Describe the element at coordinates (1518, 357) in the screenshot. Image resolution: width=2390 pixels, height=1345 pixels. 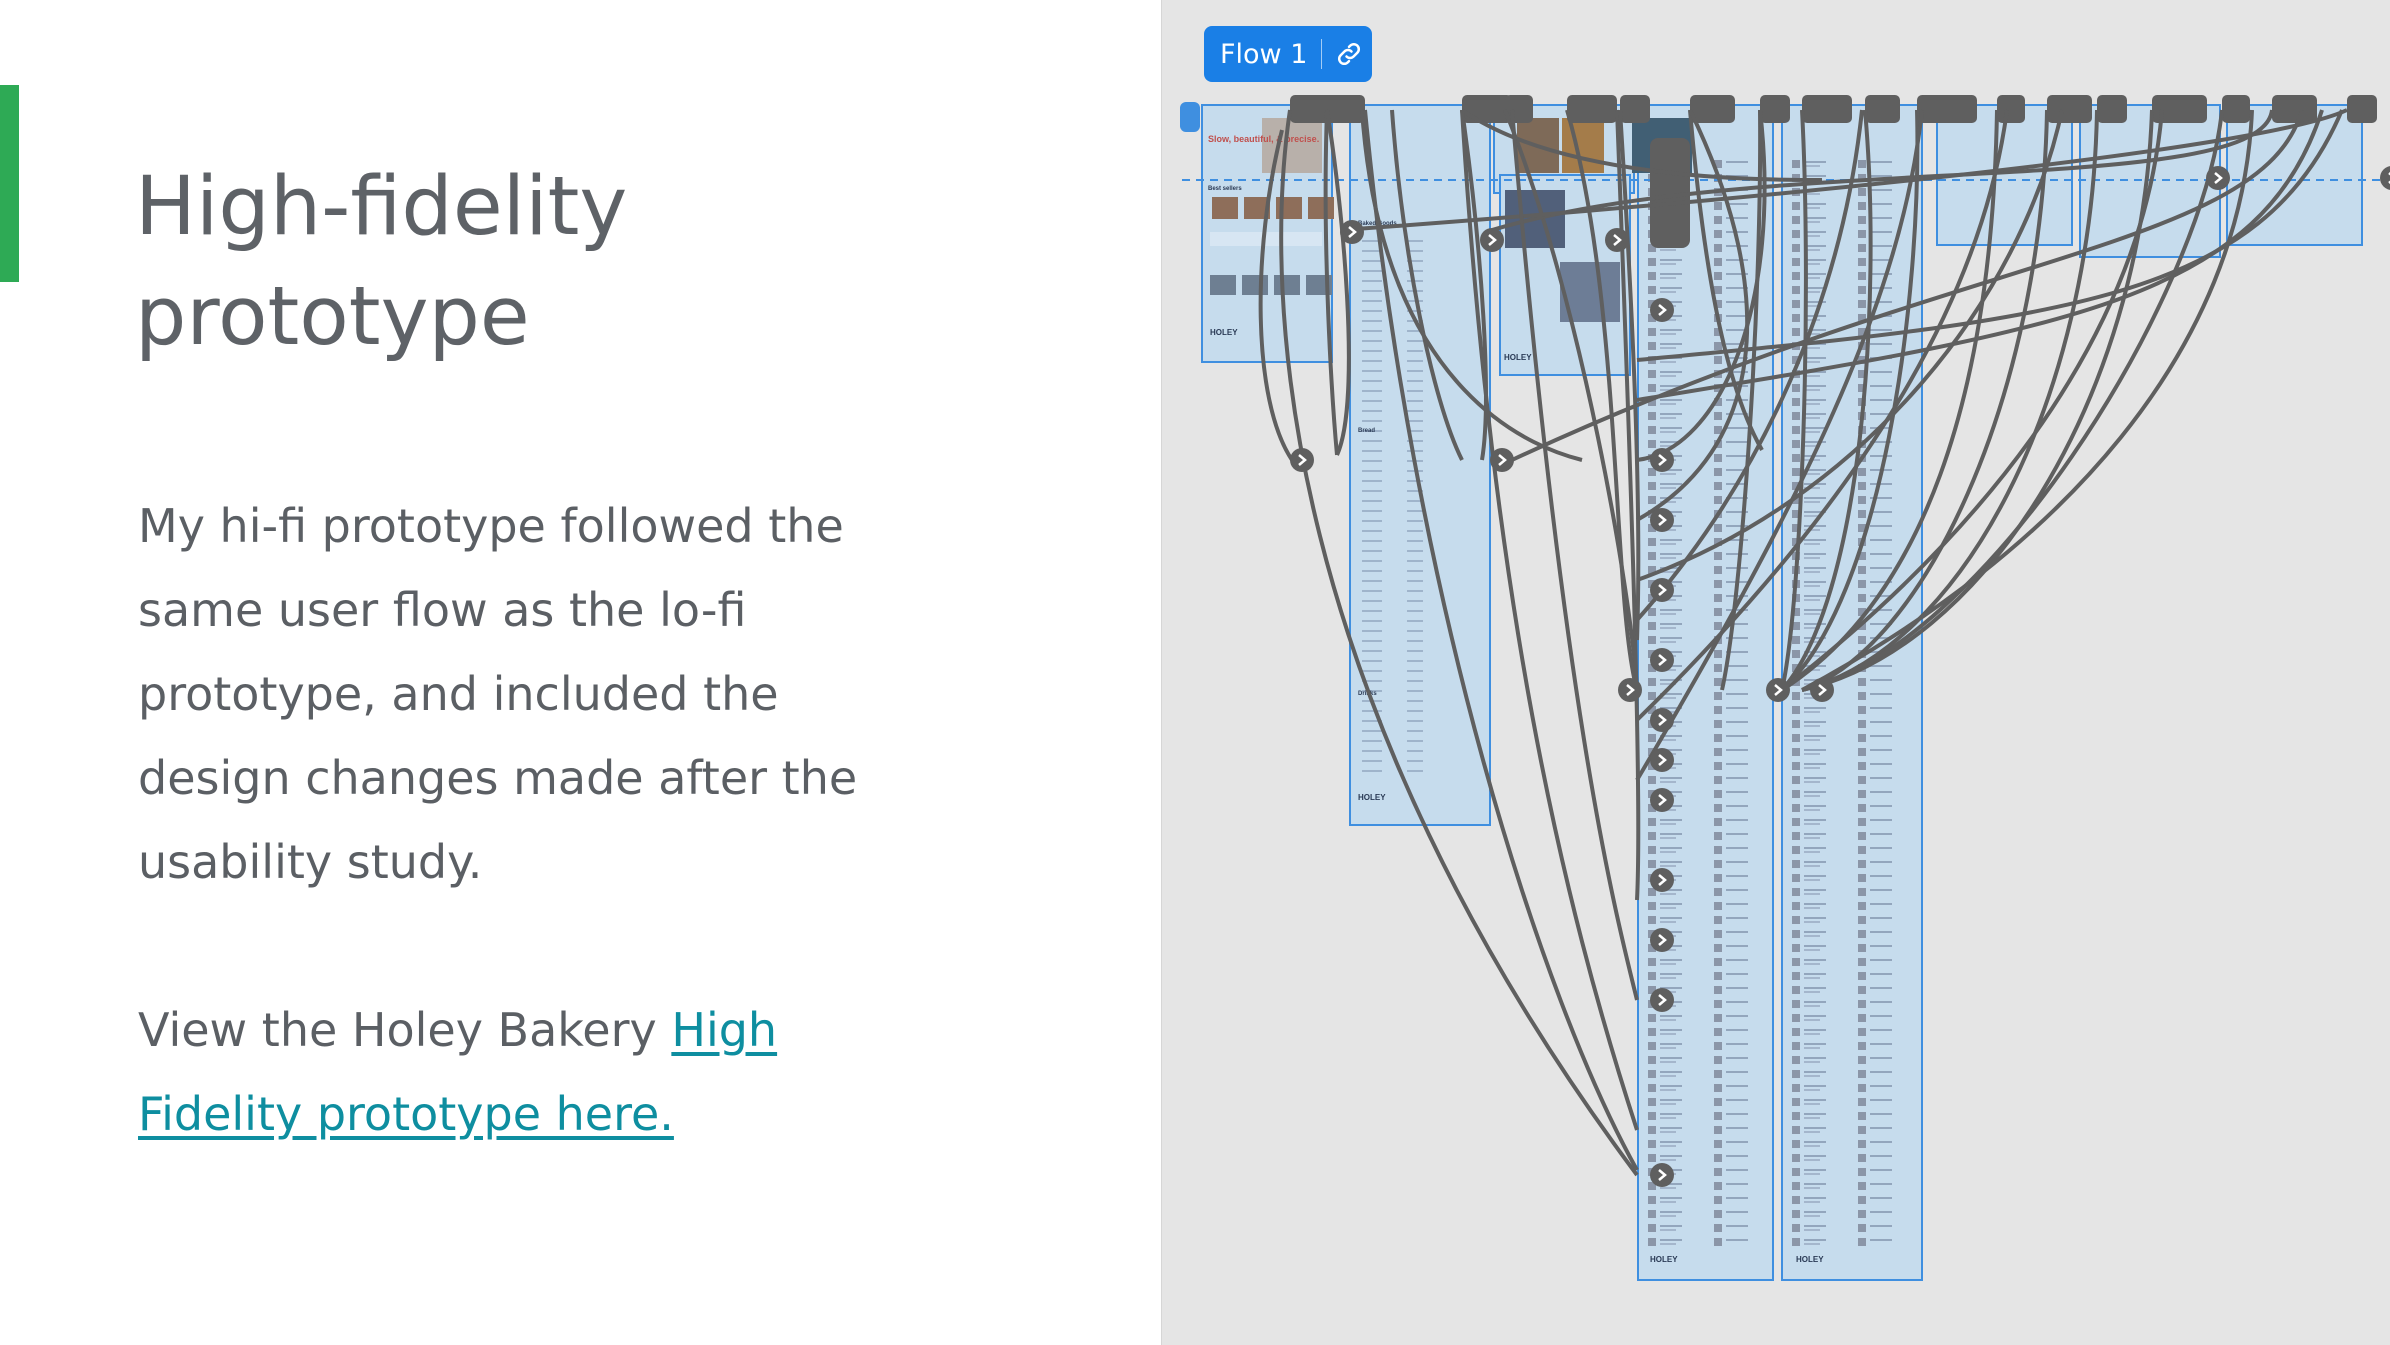
I see `about-brand: HOLEY` at that location.